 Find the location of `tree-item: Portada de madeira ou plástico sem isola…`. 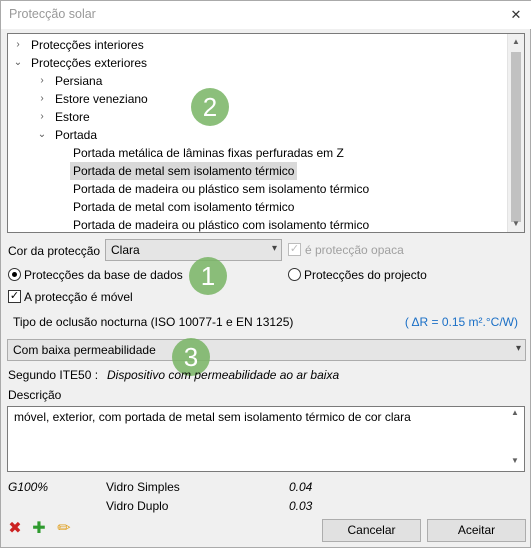

tree-item: Portada de madeira ou plástico sem isola… is located at coordinates (257, 189).